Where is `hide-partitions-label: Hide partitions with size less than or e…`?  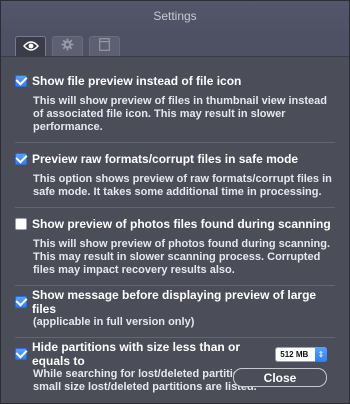
hide-partitions-label: Hide partitions with size less than or e… is located at coordinates (136, 354).